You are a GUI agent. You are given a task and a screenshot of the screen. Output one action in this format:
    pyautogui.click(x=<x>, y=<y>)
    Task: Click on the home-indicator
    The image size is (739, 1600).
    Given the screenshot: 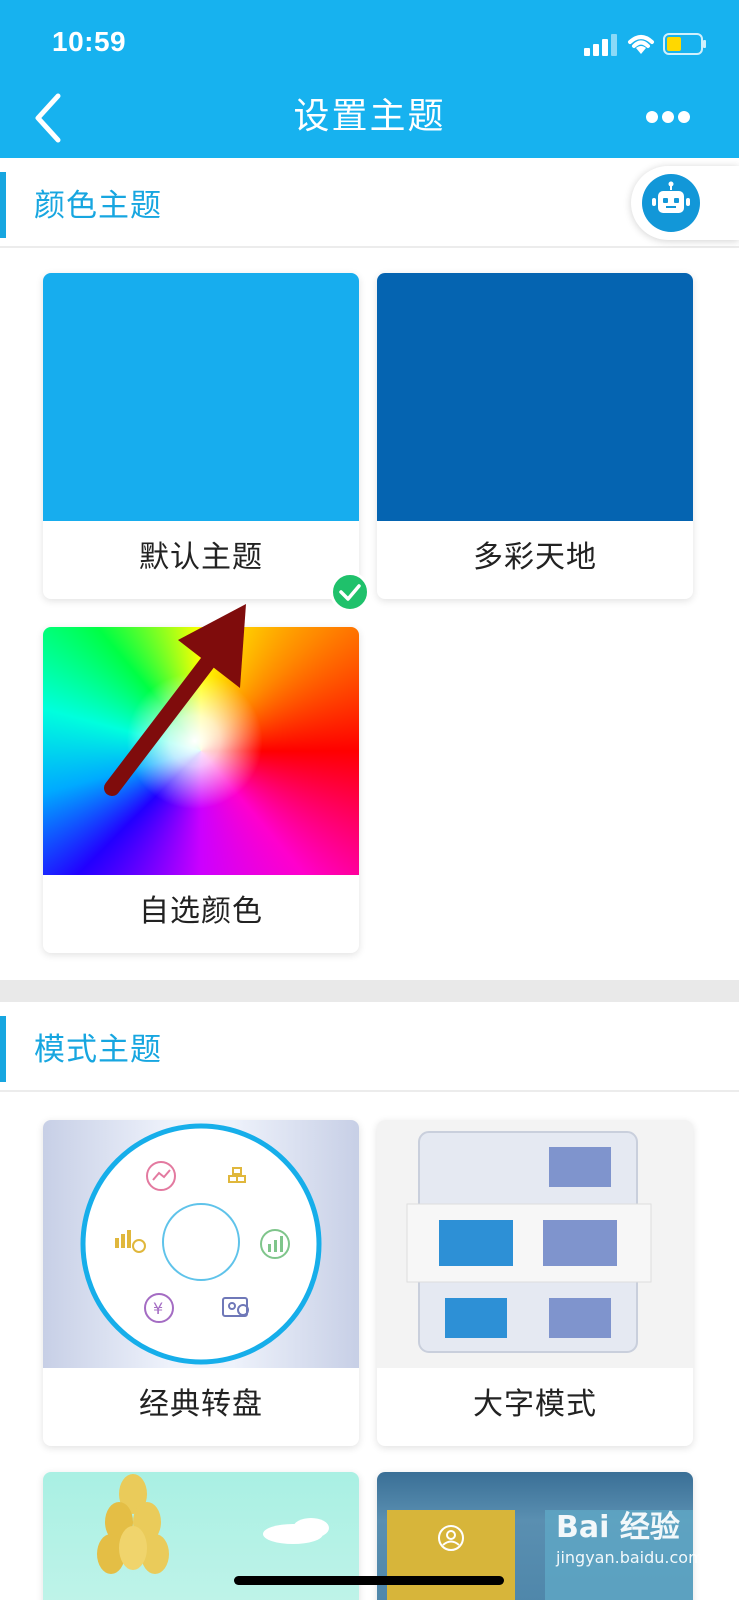 What is the action you would take?
    pyautogui.click(x=369, y=1580)
    